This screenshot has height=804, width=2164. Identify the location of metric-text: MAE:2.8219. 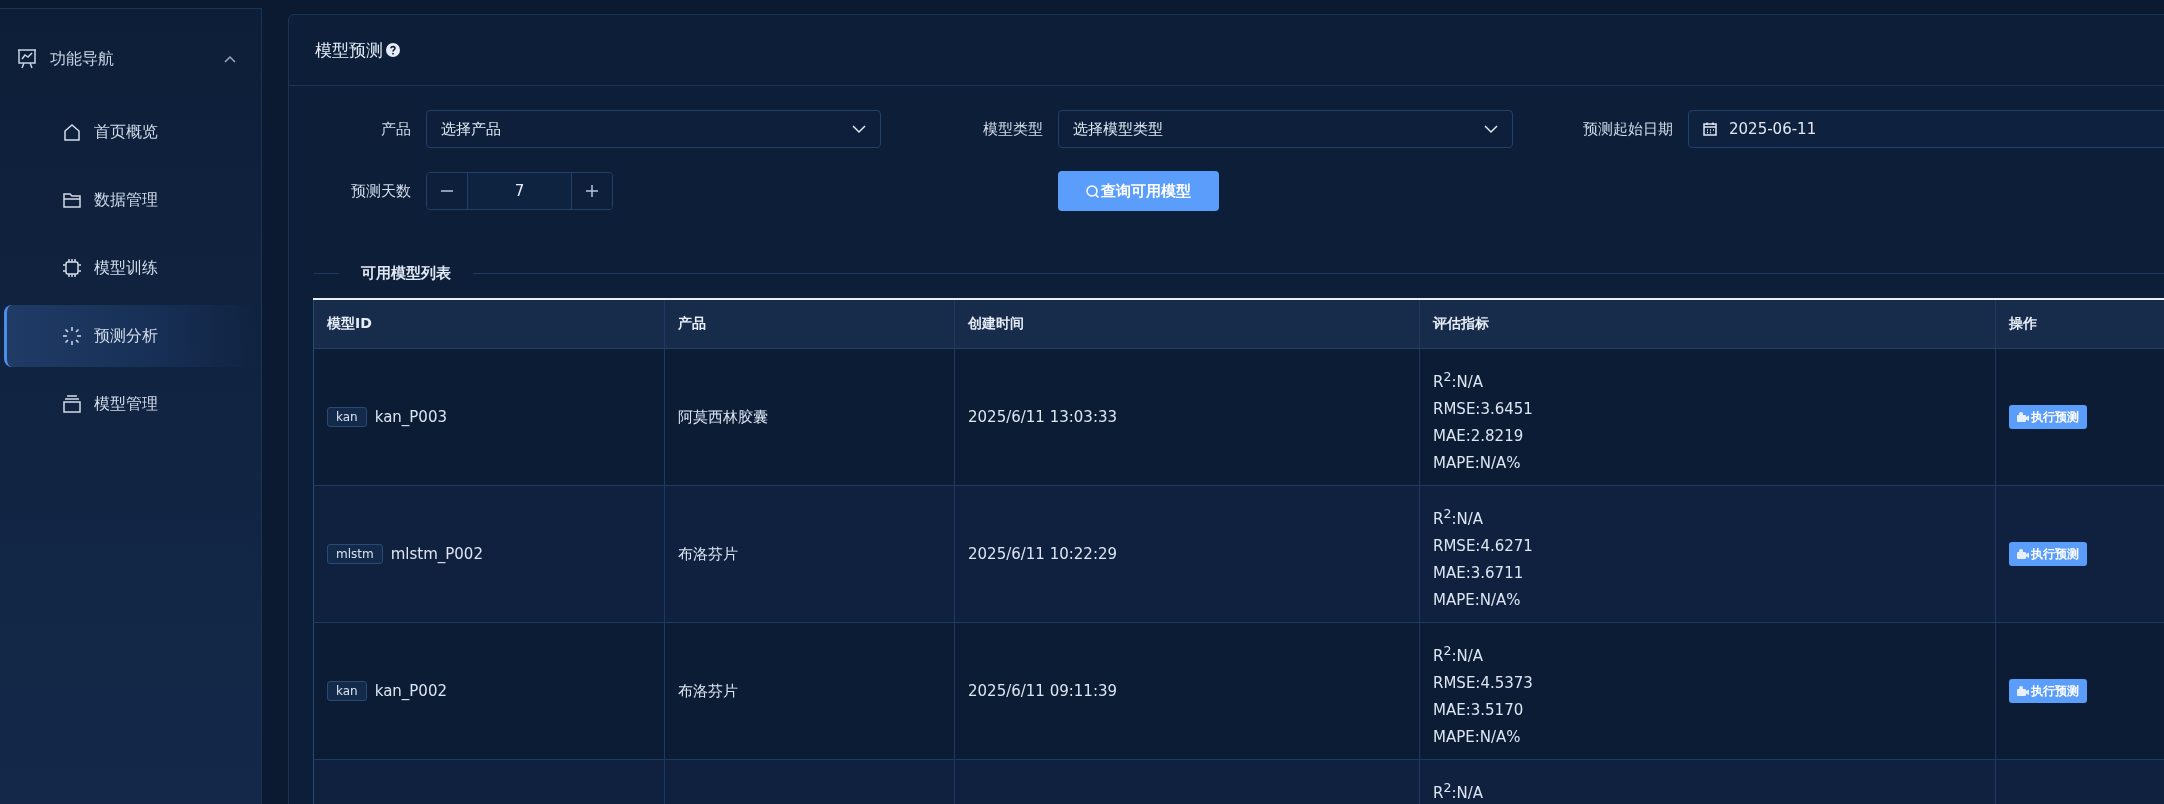
(1479, 436).